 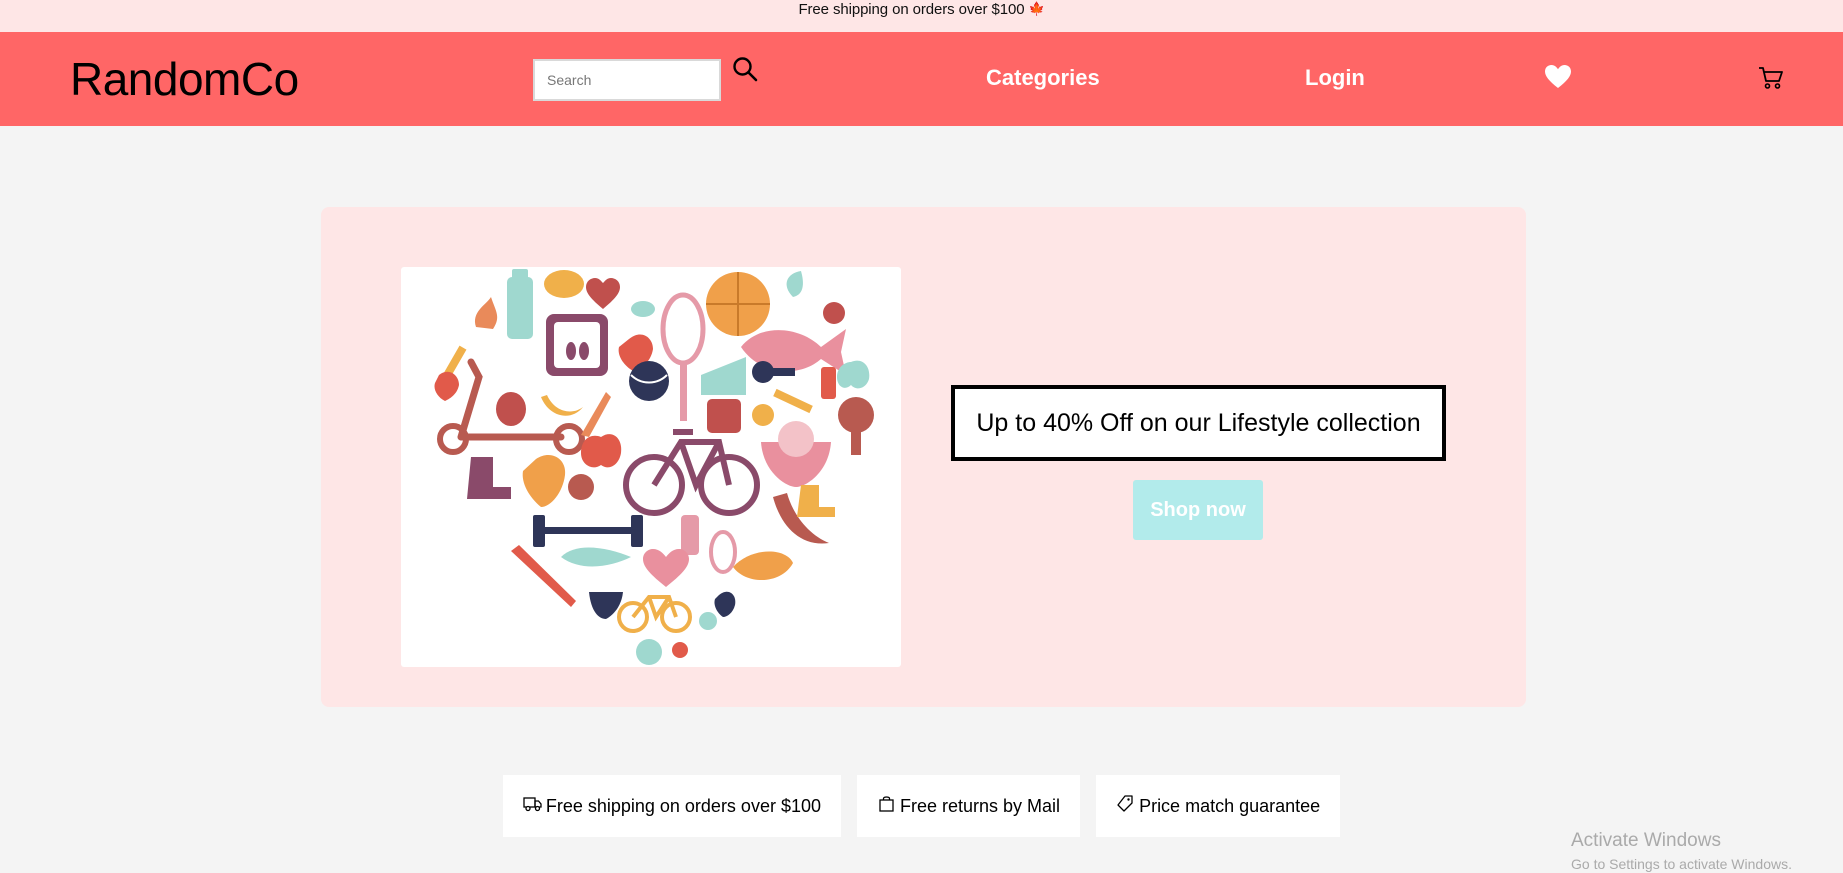 I want to click on perk-label: Free returns by Mail, so click(x=980, y=805).